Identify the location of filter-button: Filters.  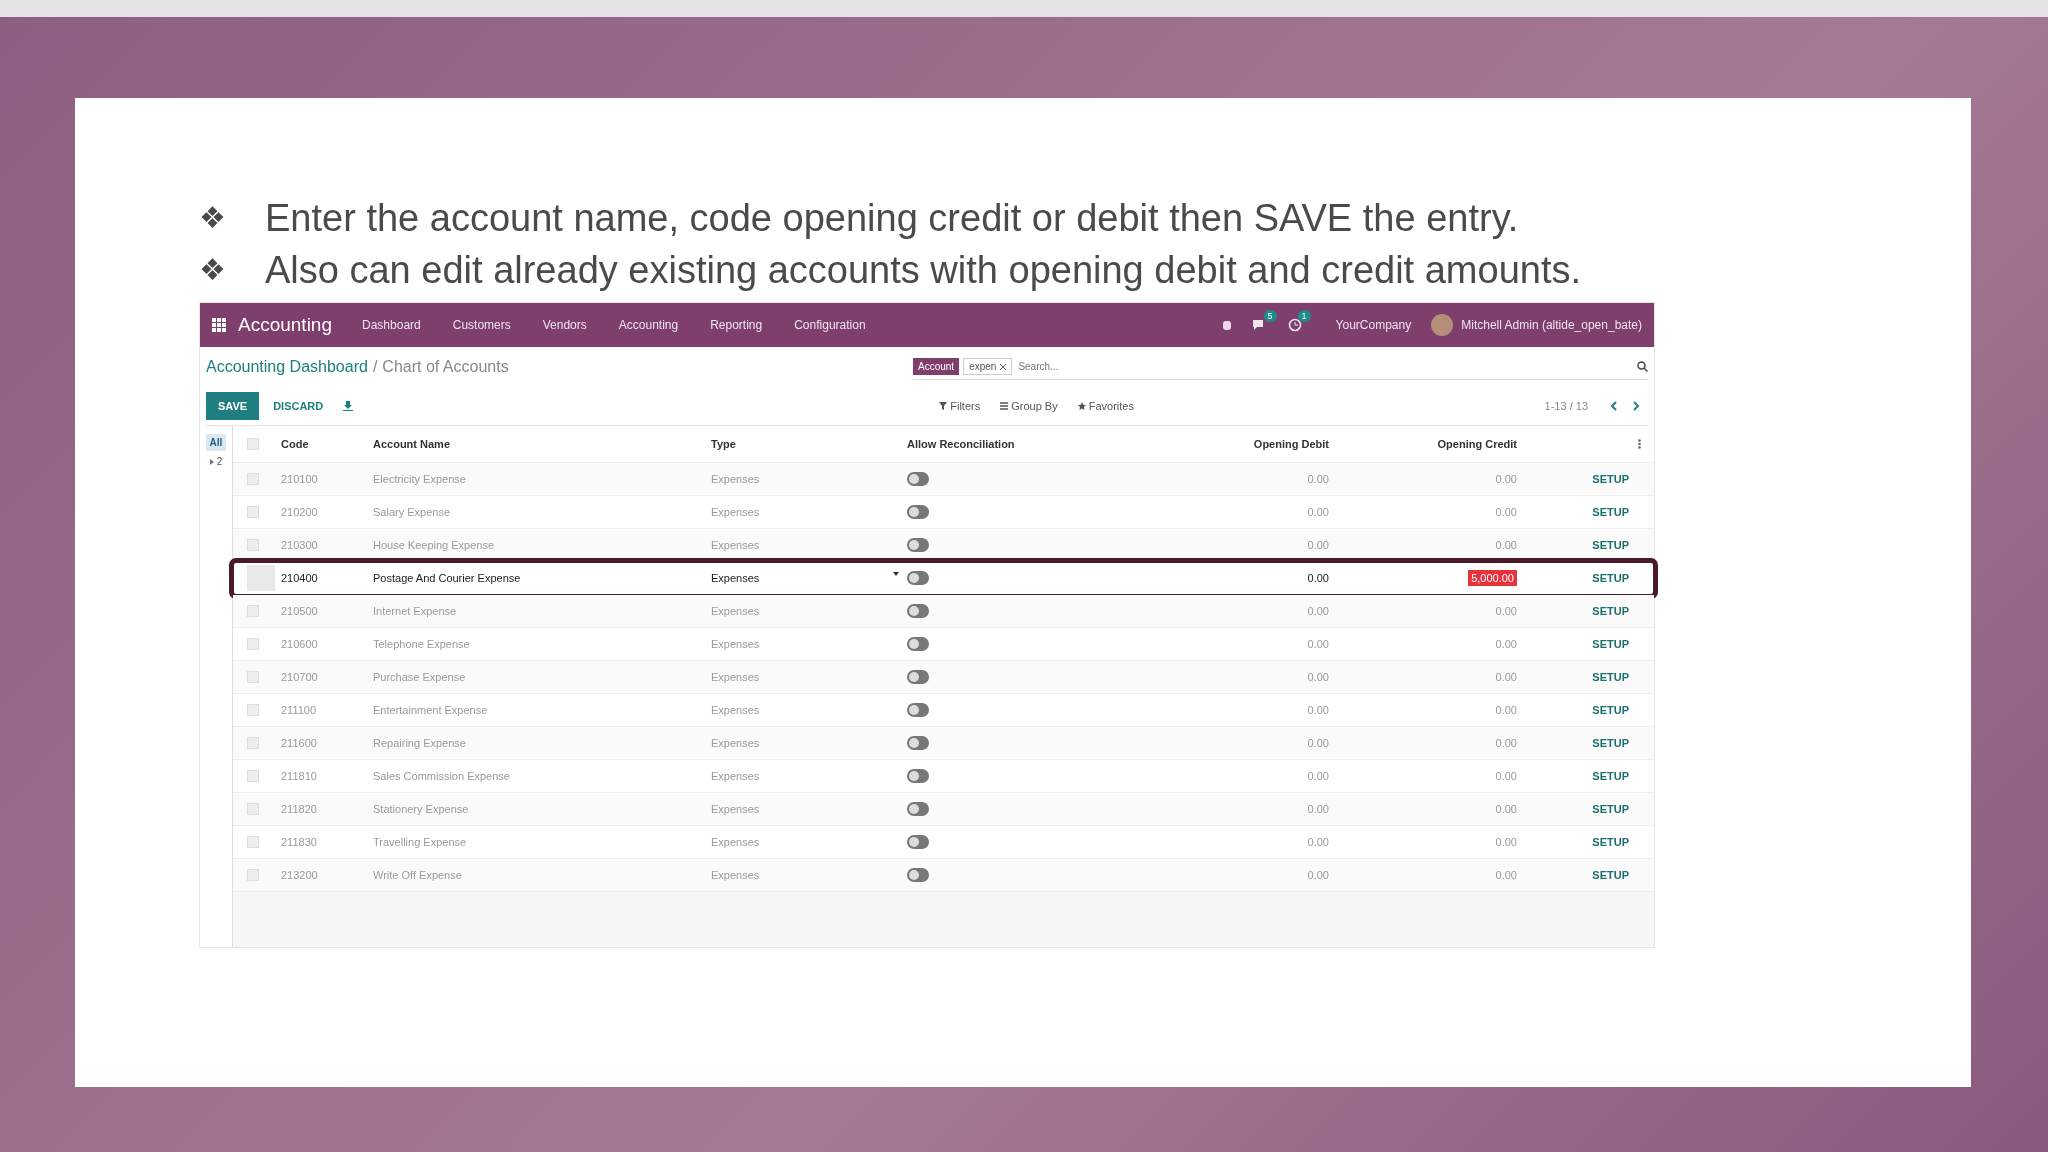
(960, 406).